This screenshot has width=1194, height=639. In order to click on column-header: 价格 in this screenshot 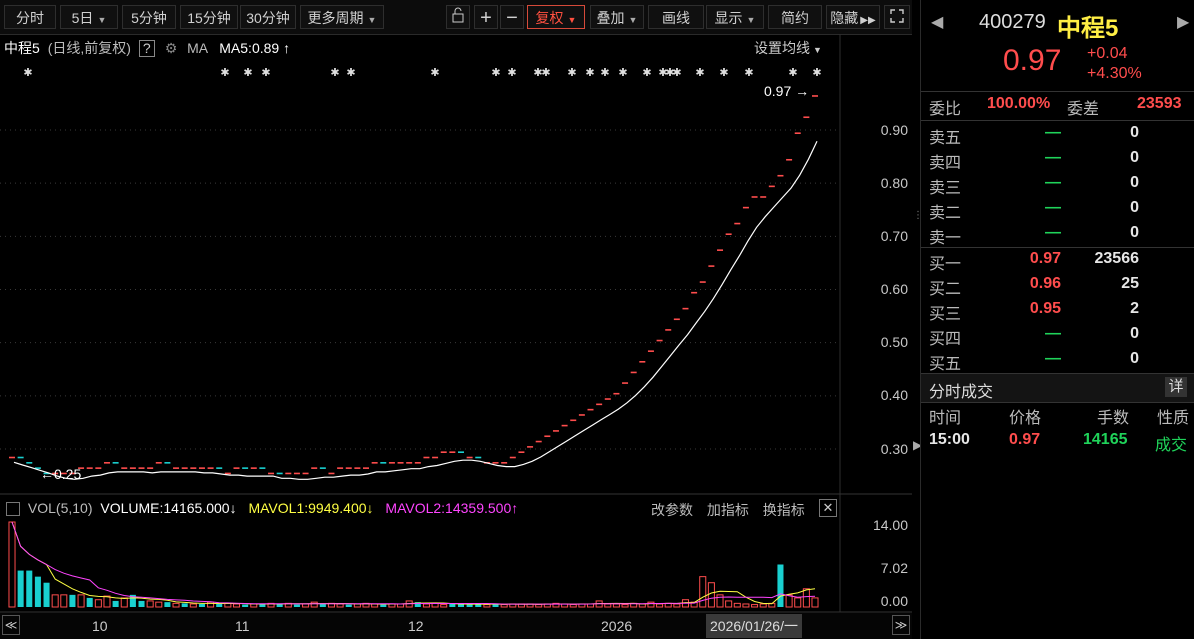, I will do `click(1025, 418)`.